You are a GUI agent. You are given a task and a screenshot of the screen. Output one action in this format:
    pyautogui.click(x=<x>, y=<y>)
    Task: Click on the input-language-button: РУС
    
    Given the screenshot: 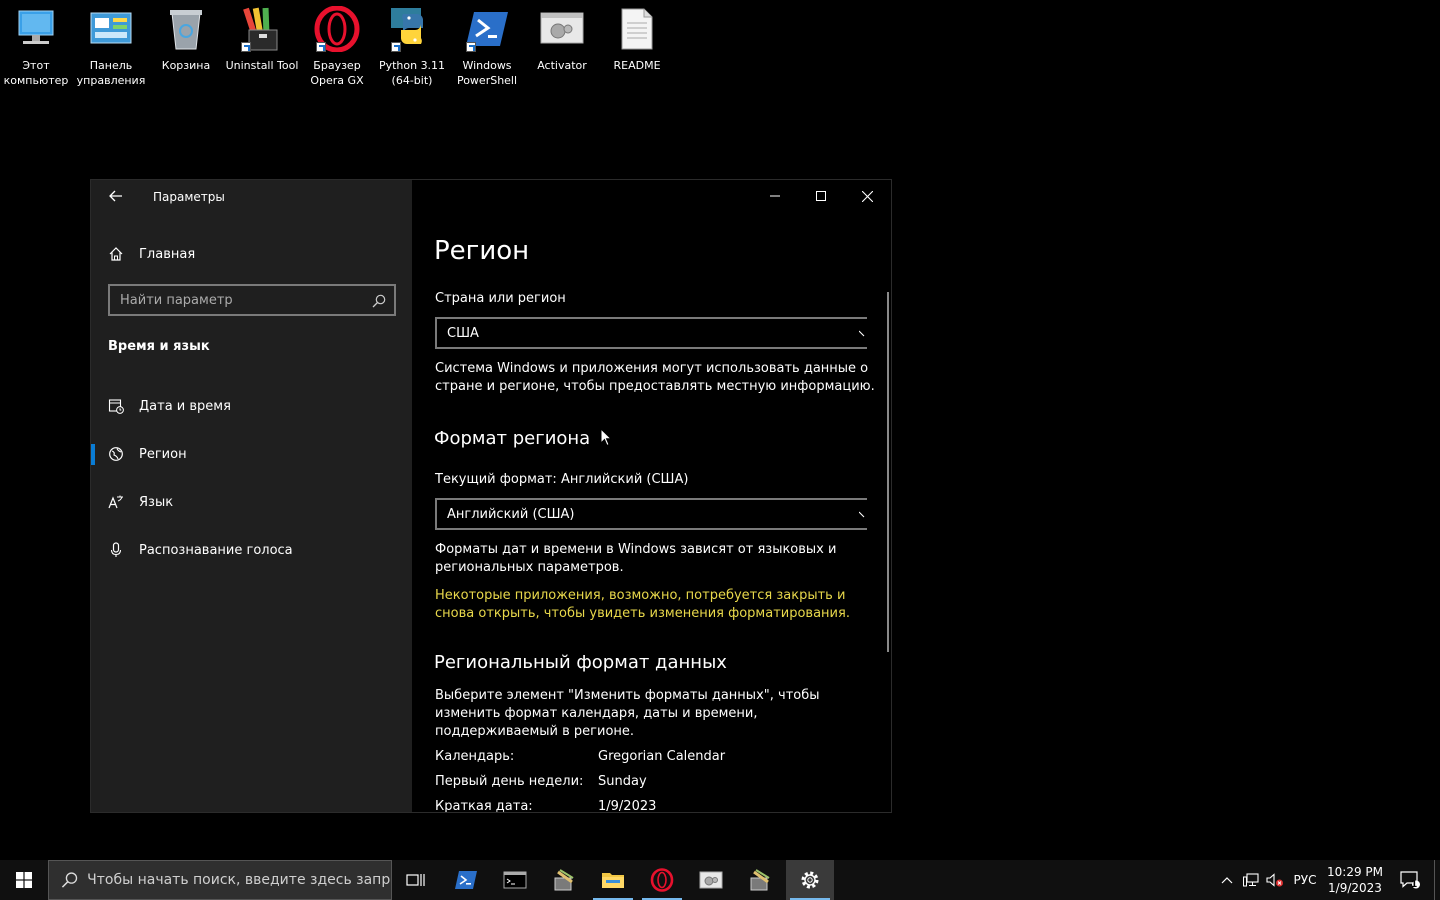 What is the action you would take?
    pyautogui.click(x=1305, y=880)
    